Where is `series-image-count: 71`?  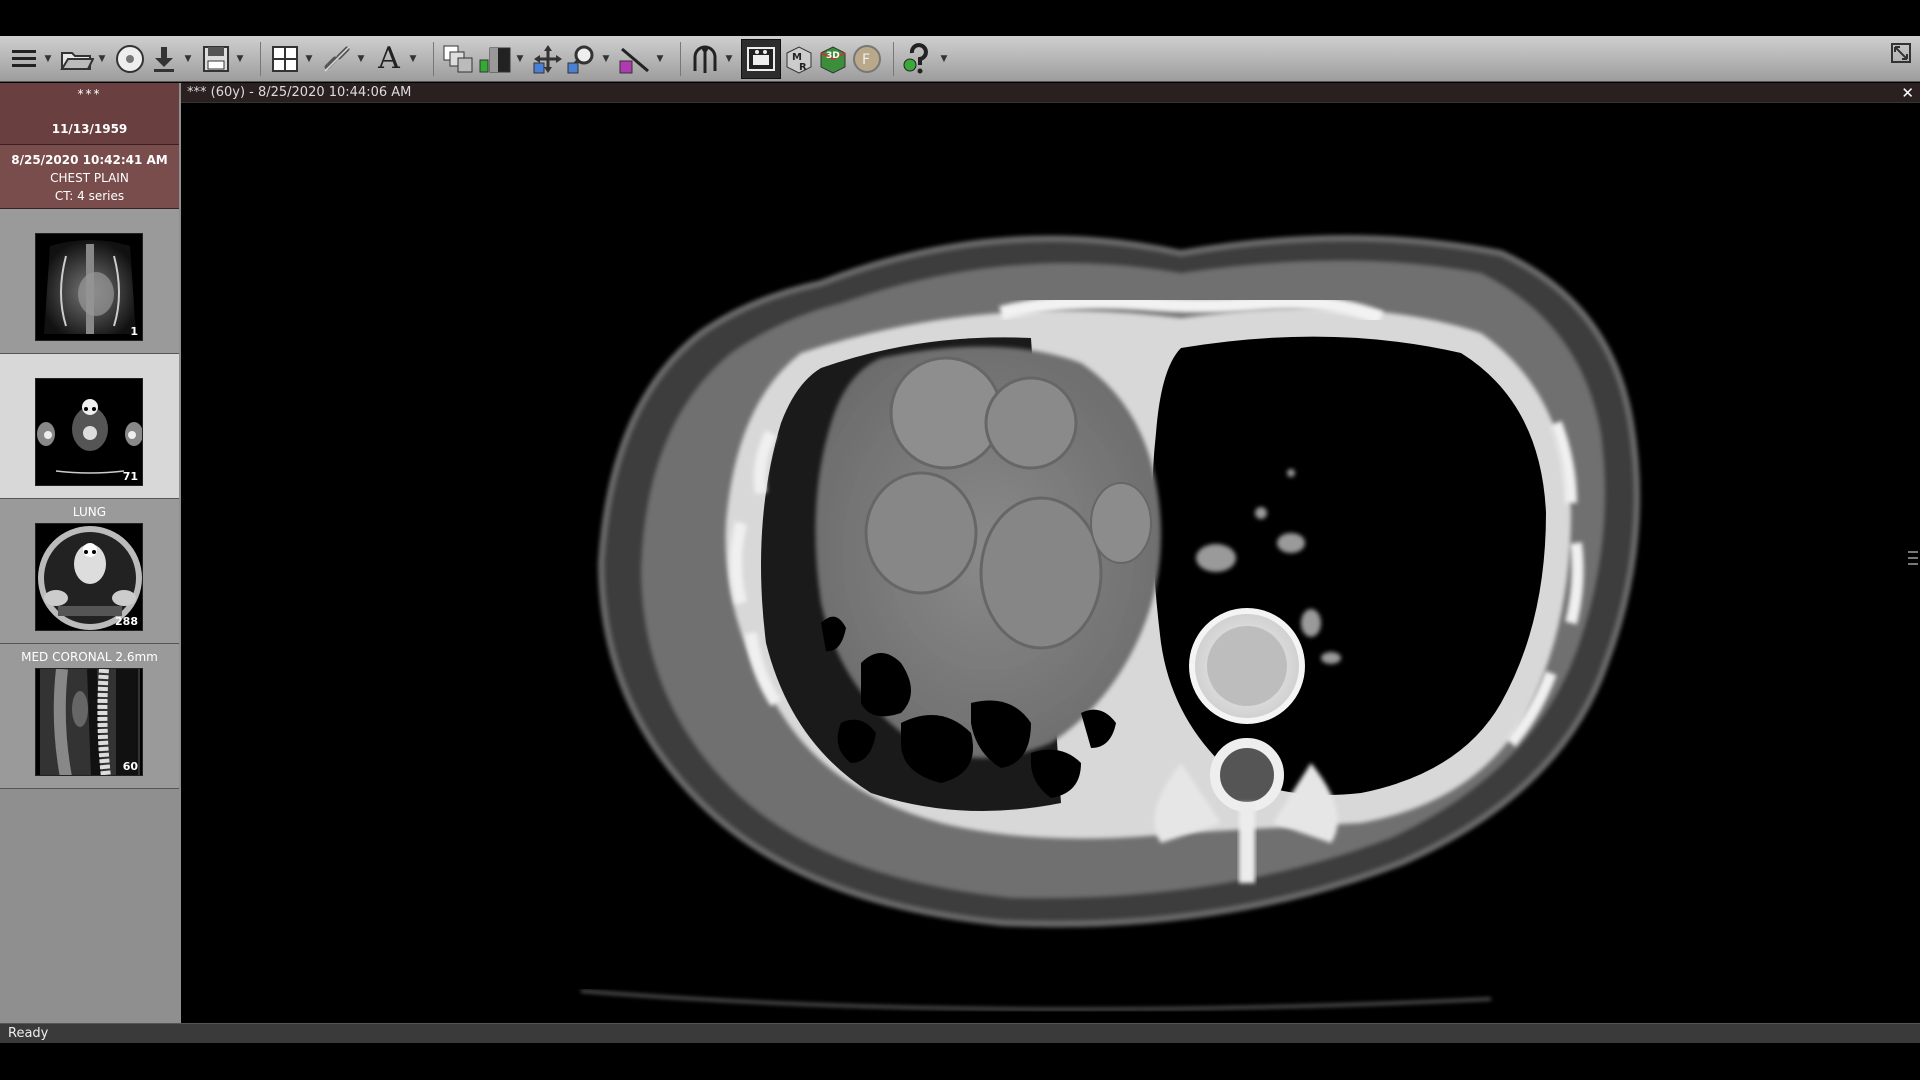
series-image-count: 71 is located at coordinates (130, 476).